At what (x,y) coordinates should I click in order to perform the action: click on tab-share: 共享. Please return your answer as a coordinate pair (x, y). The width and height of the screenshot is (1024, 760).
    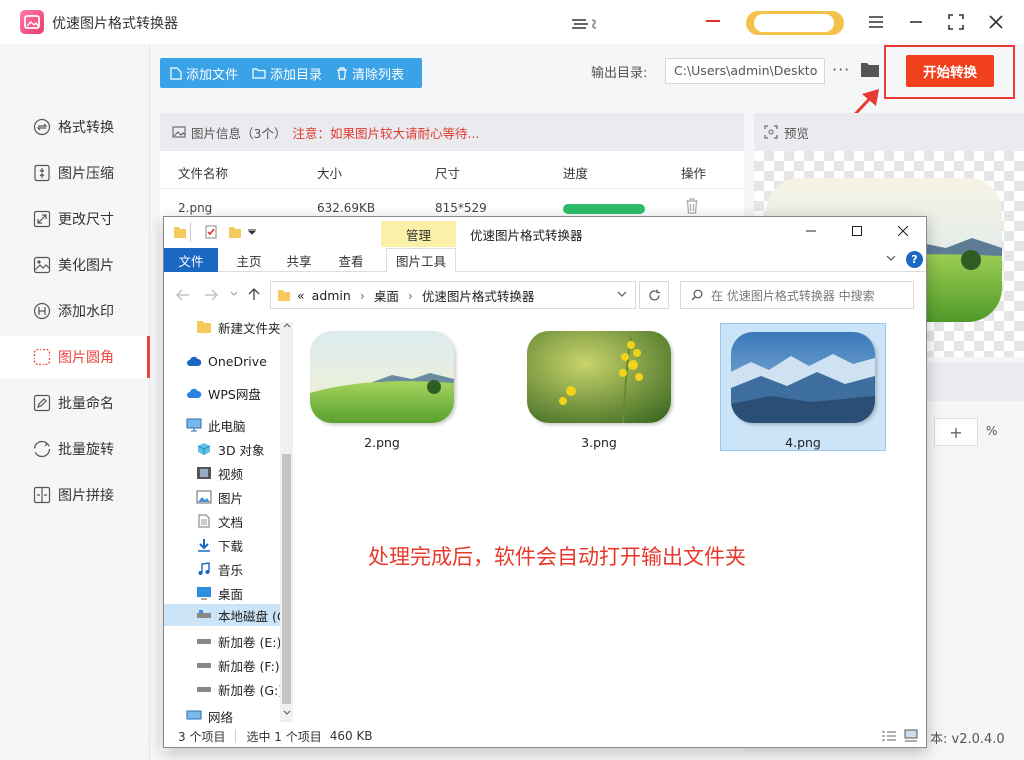
    Looking at the image, I should click on (299, 260).